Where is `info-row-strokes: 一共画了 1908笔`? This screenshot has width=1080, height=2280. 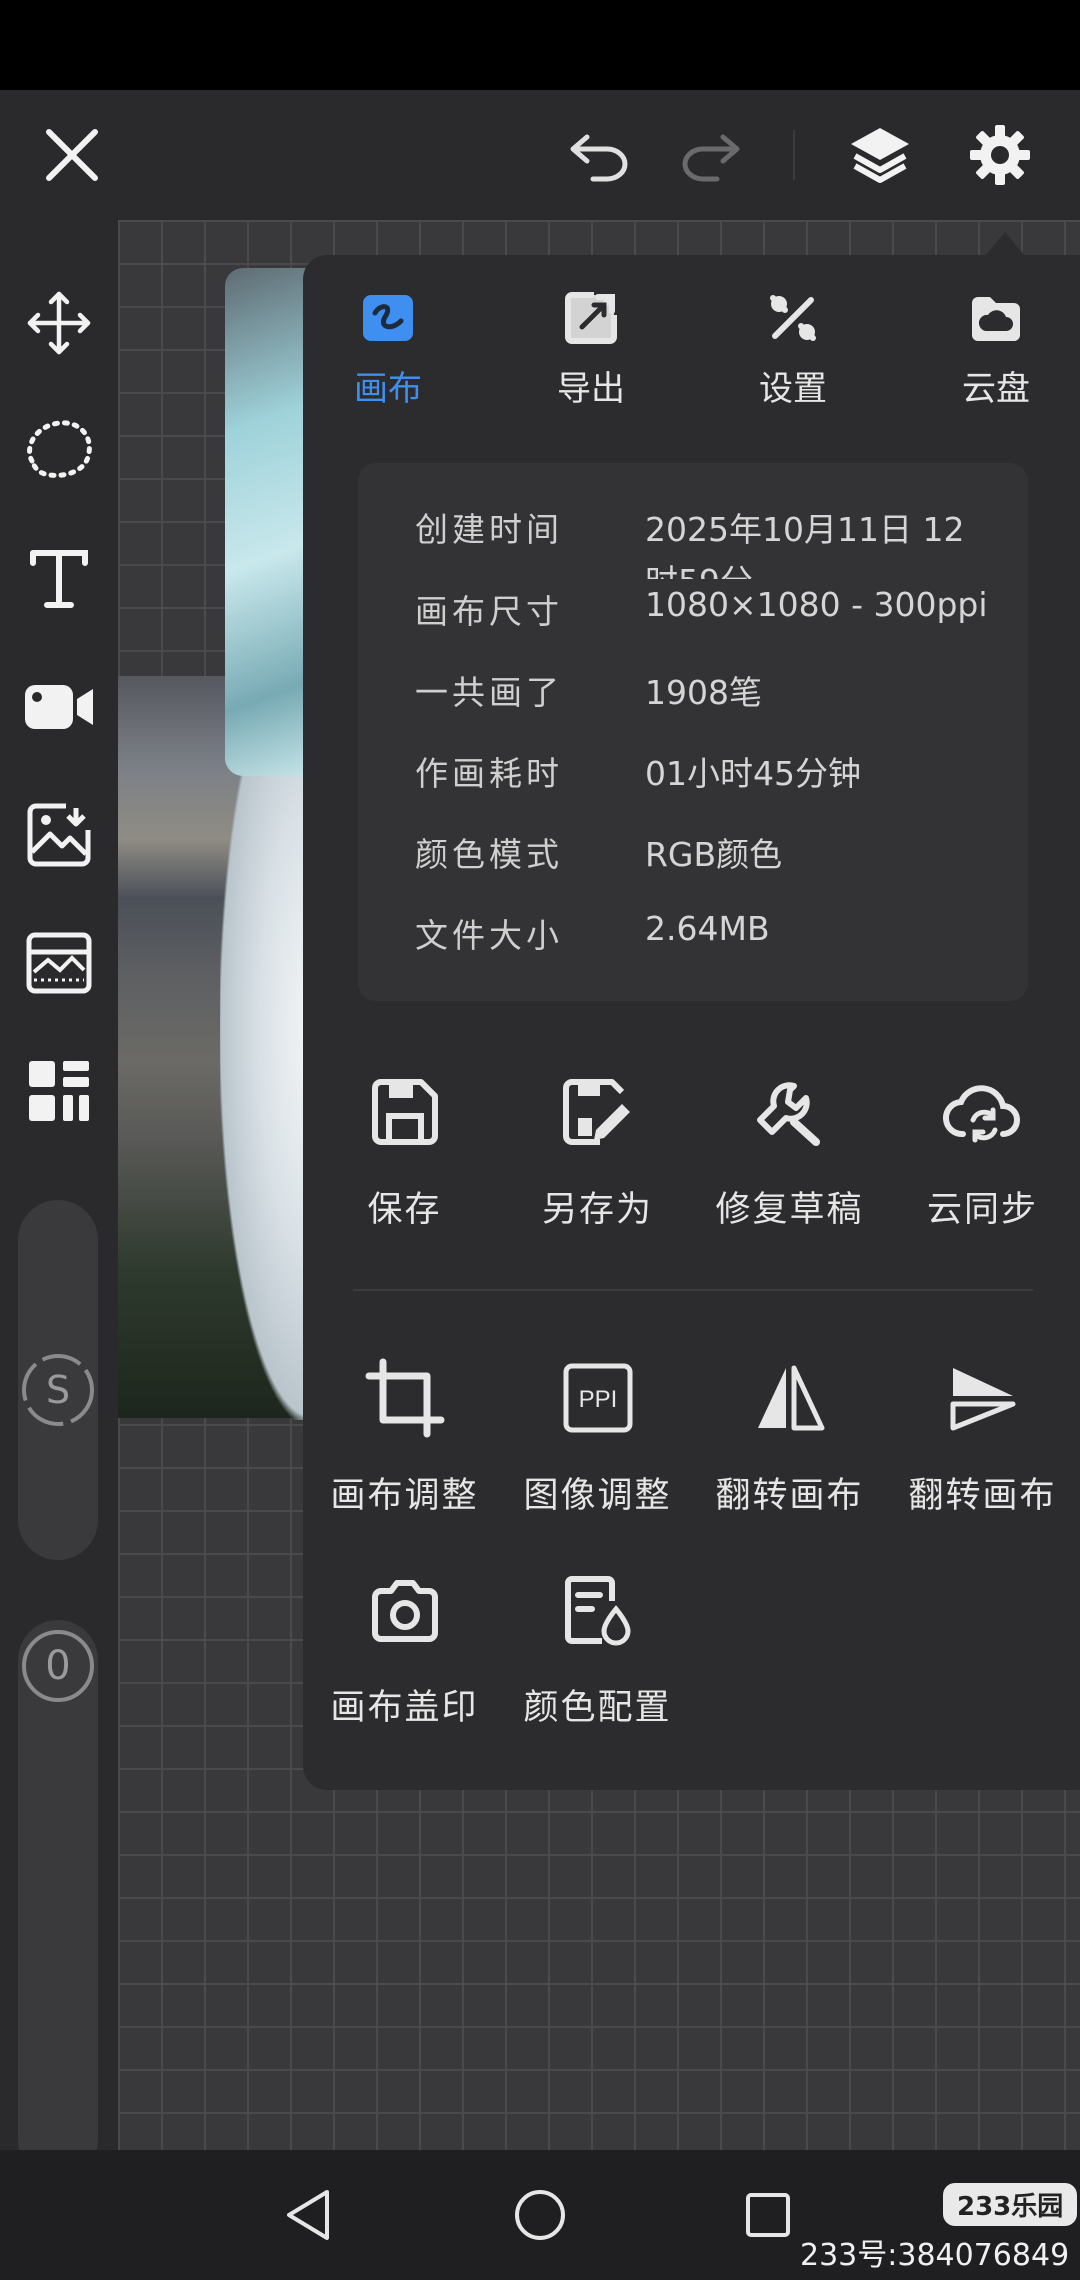
info-row-strokes: 一共画了 1908笔 is located at coordinates (693, 696).